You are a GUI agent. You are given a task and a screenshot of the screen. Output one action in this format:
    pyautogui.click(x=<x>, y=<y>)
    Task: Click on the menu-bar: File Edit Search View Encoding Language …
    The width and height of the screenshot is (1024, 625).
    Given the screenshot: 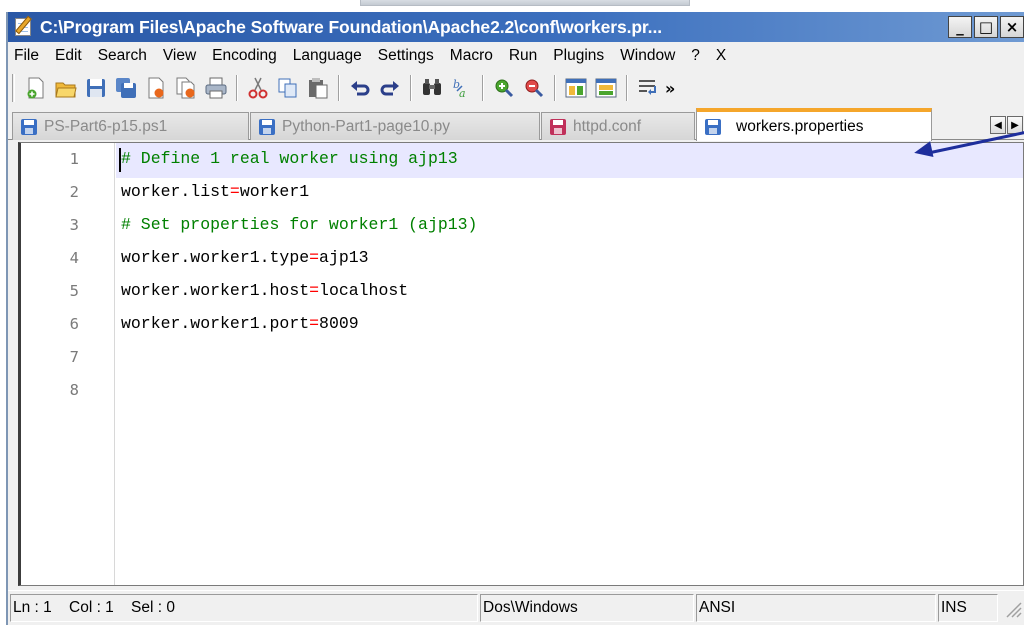 What is the action you would take?
    pyautogui.click(x=516, y=56)
    